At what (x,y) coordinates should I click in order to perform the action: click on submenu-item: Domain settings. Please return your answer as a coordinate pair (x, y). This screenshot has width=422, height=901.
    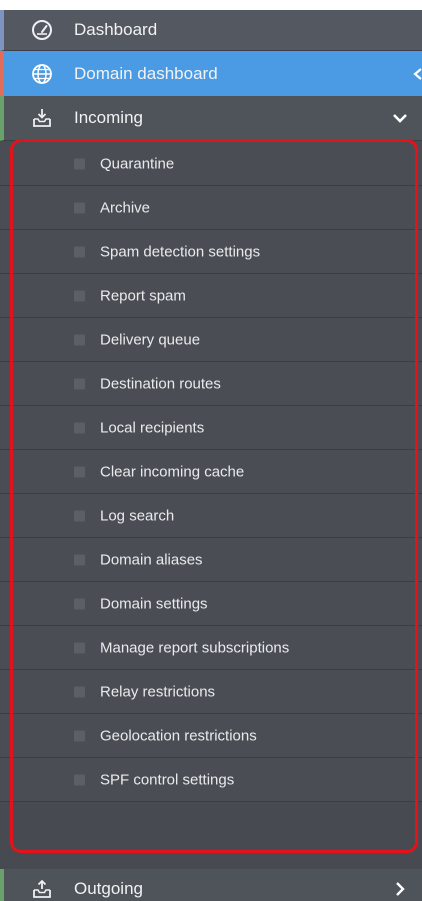
    Looking at the image, I should click on (211, 604).